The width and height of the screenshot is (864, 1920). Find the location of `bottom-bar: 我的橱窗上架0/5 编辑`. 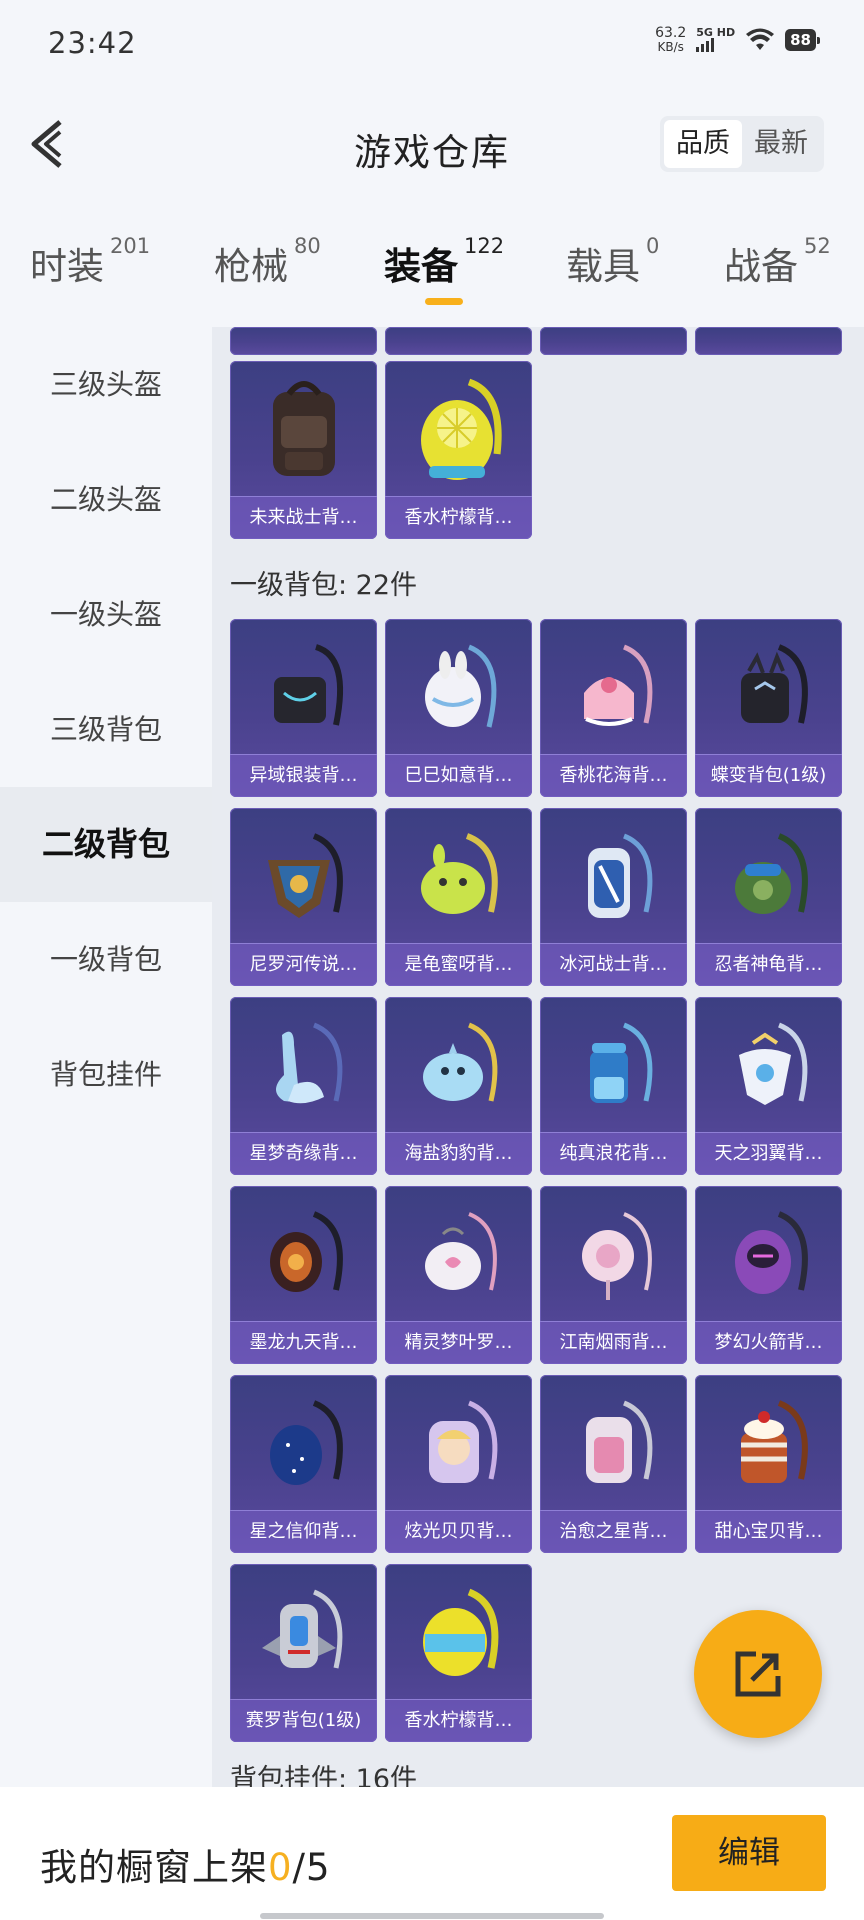

bottom-bar: 我的橱窗上架0/5 编辑 is located at coordinates (432, 1853).